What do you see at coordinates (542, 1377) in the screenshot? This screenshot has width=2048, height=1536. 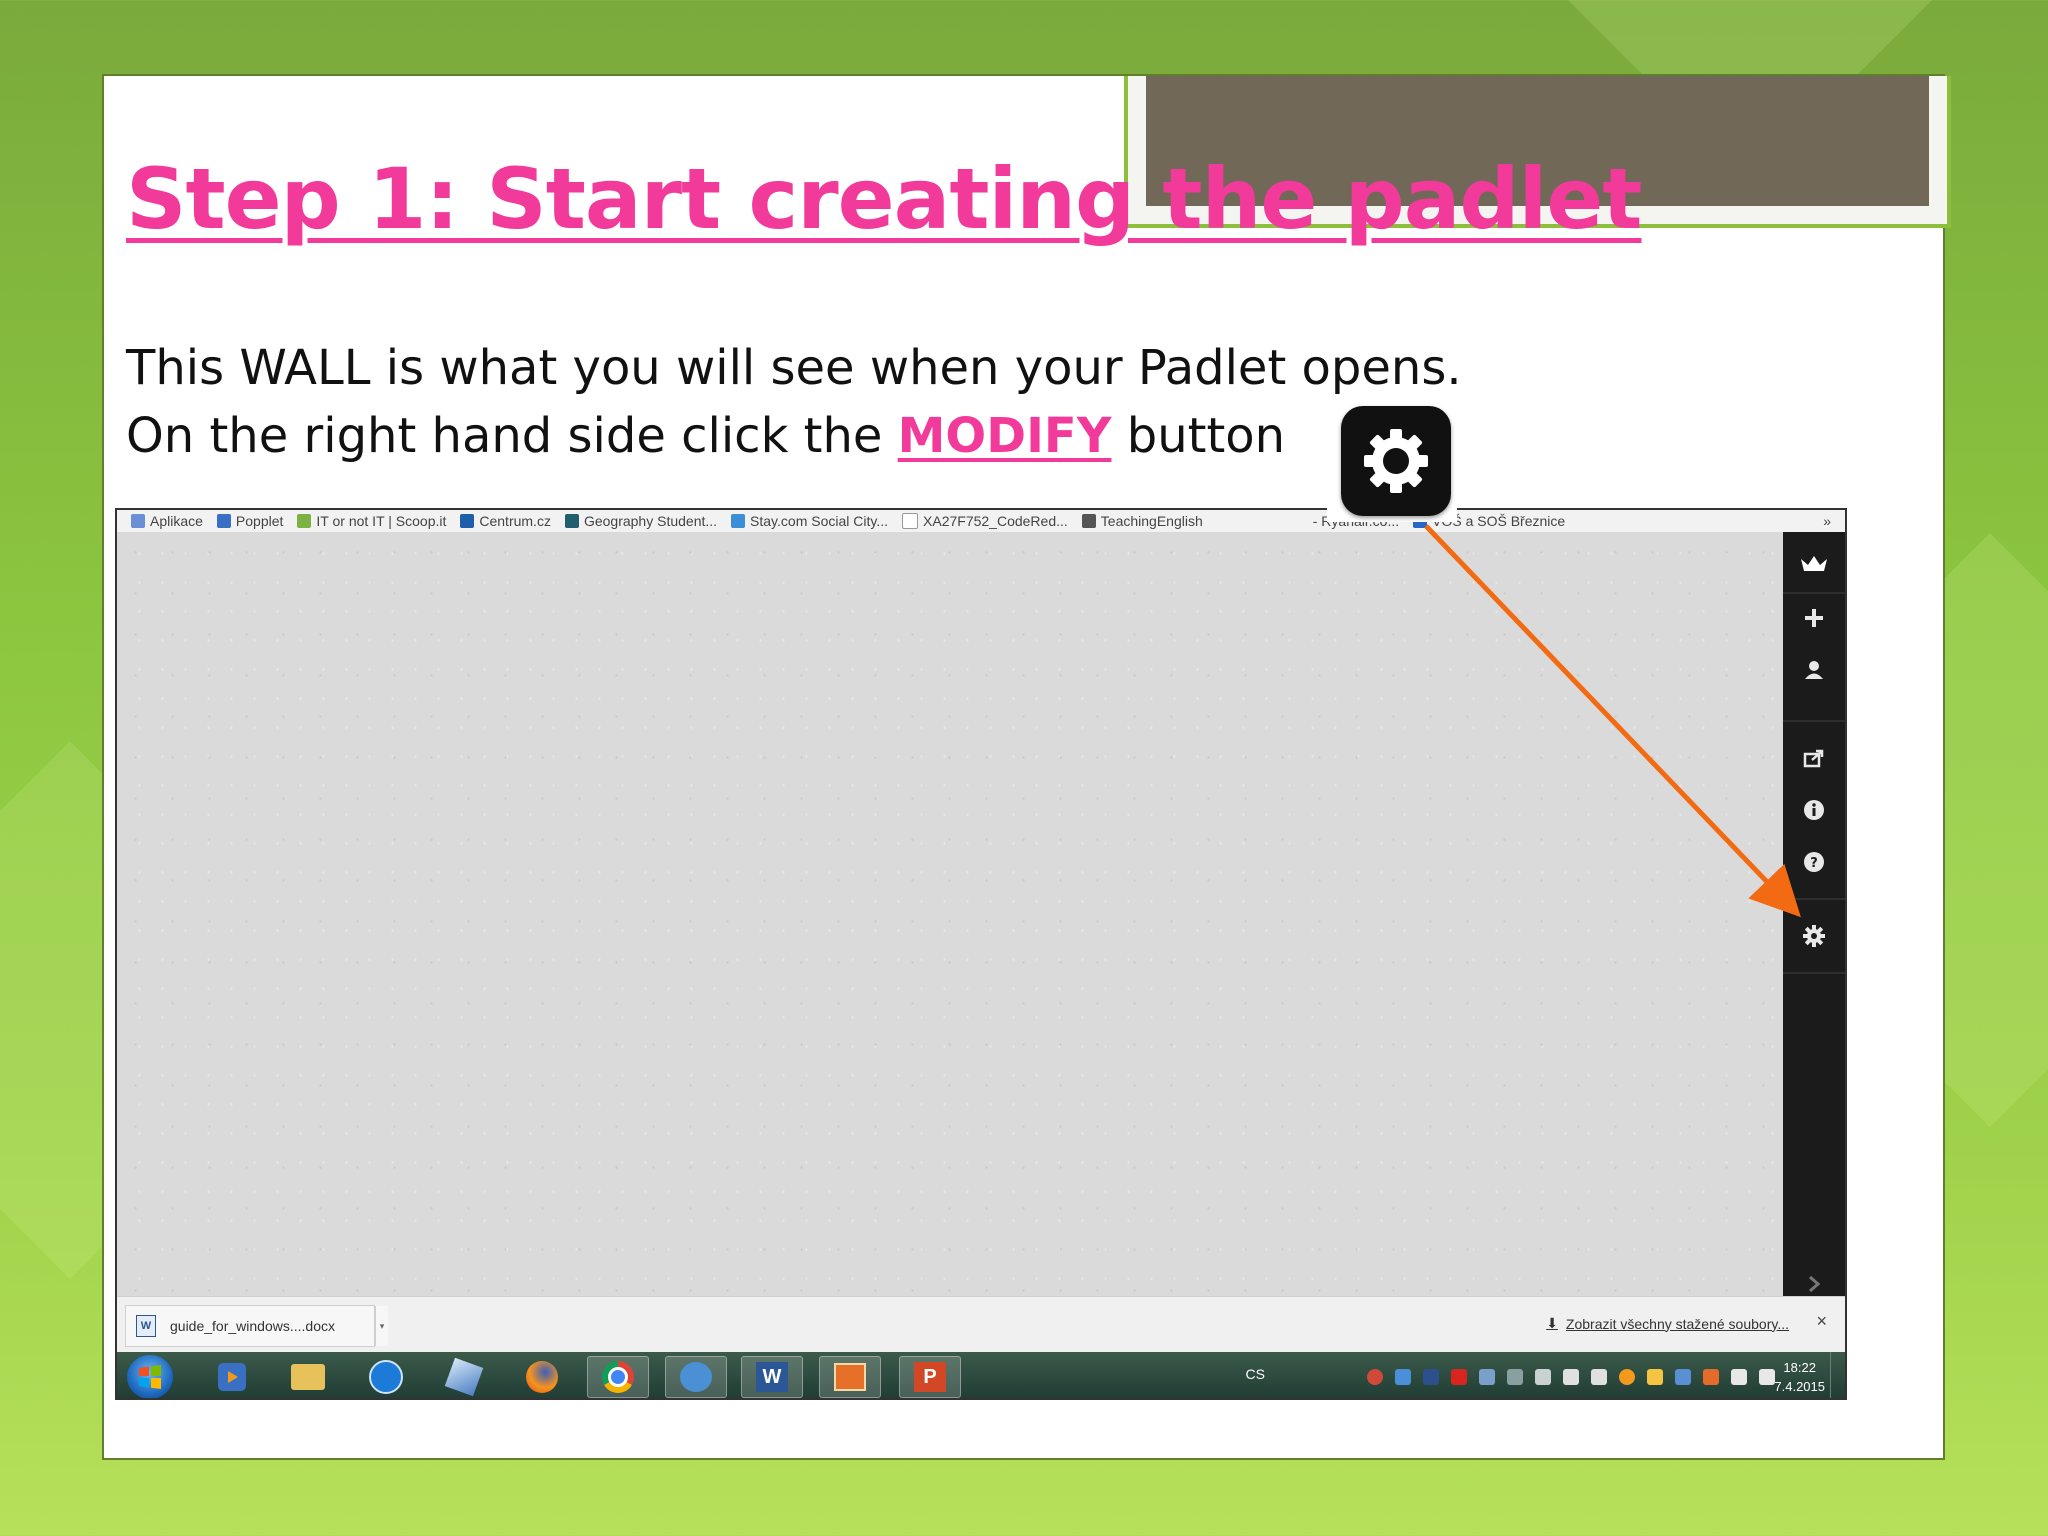 I see `firefox-icon` at bounding box center [542, 1377].